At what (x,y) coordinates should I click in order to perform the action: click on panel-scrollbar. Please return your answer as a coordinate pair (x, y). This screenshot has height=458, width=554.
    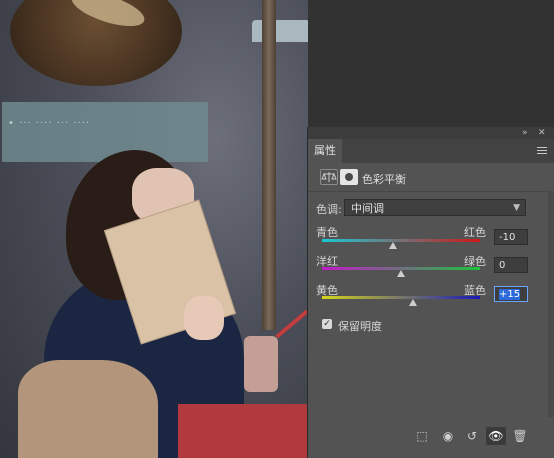
    Looking at the image, I should click on (551, 304).